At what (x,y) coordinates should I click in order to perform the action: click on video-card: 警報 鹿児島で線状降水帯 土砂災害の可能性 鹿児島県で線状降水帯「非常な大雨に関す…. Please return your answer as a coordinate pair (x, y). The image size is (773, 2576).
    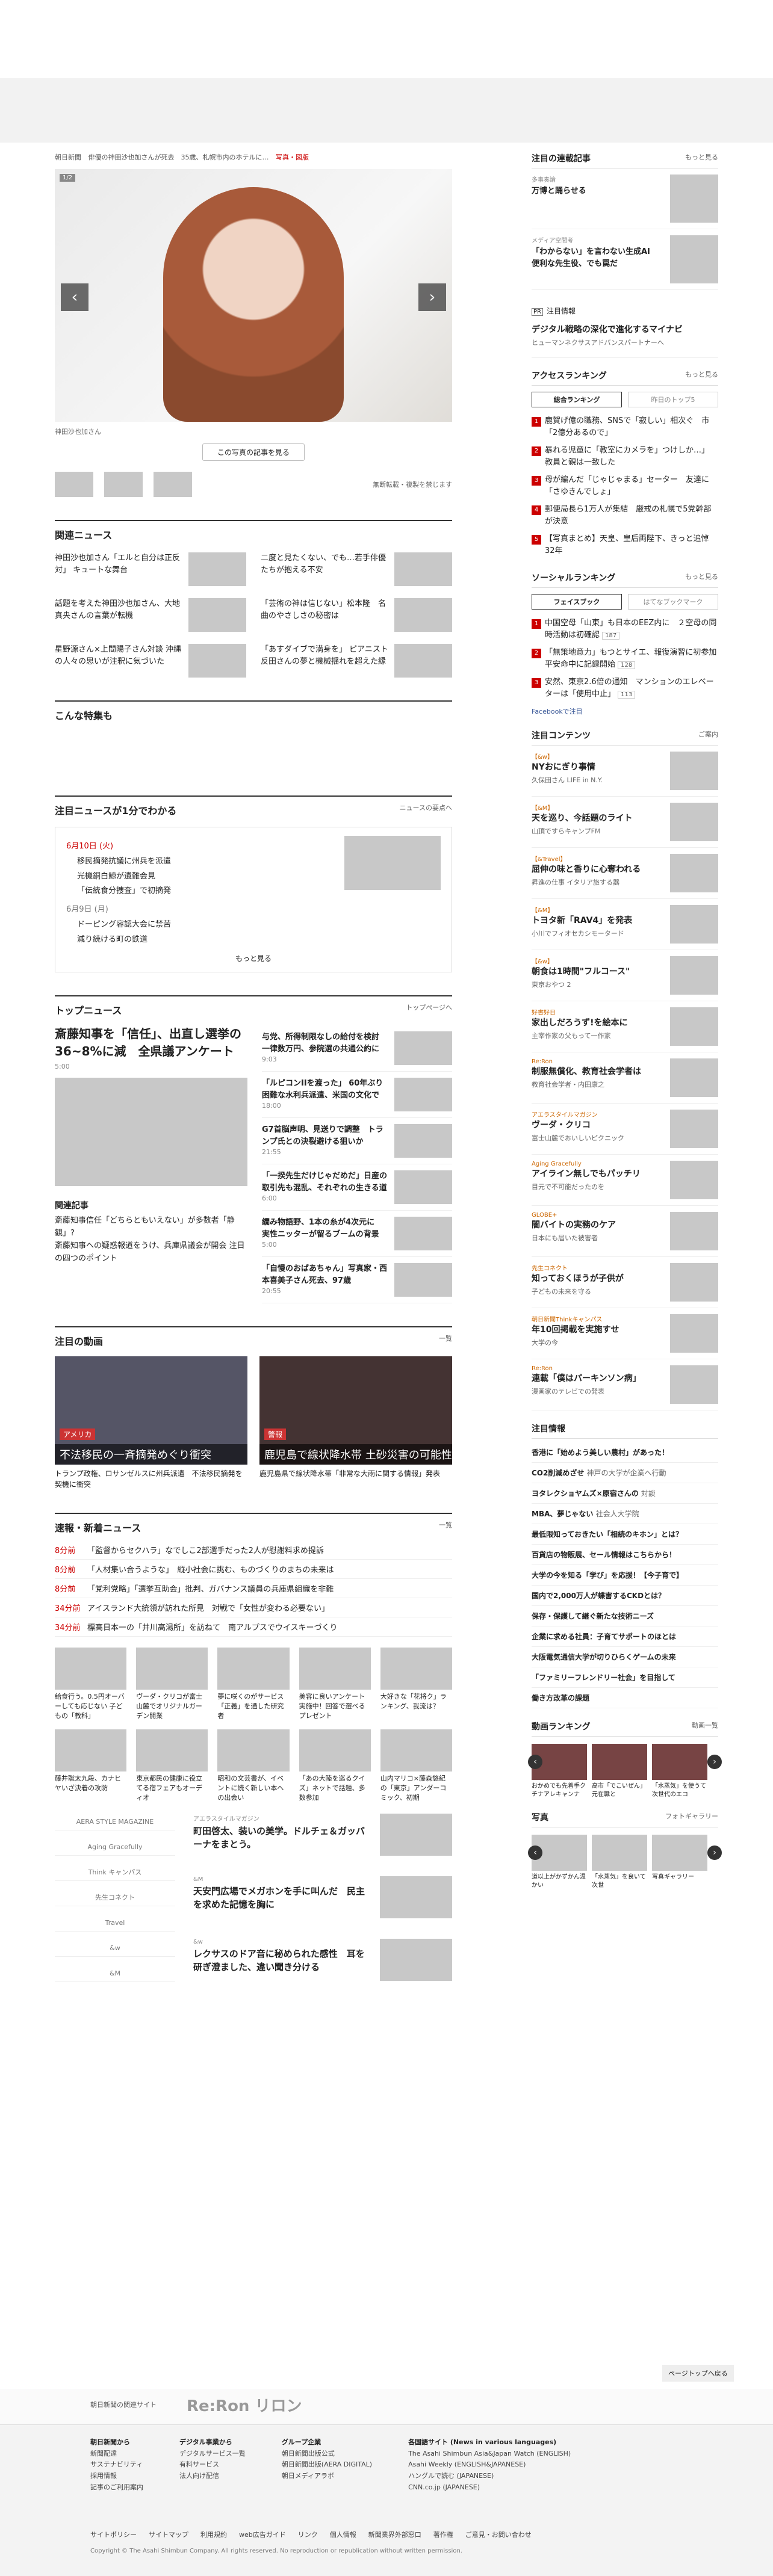
    Looking at the image, I should click on (355, 1423).